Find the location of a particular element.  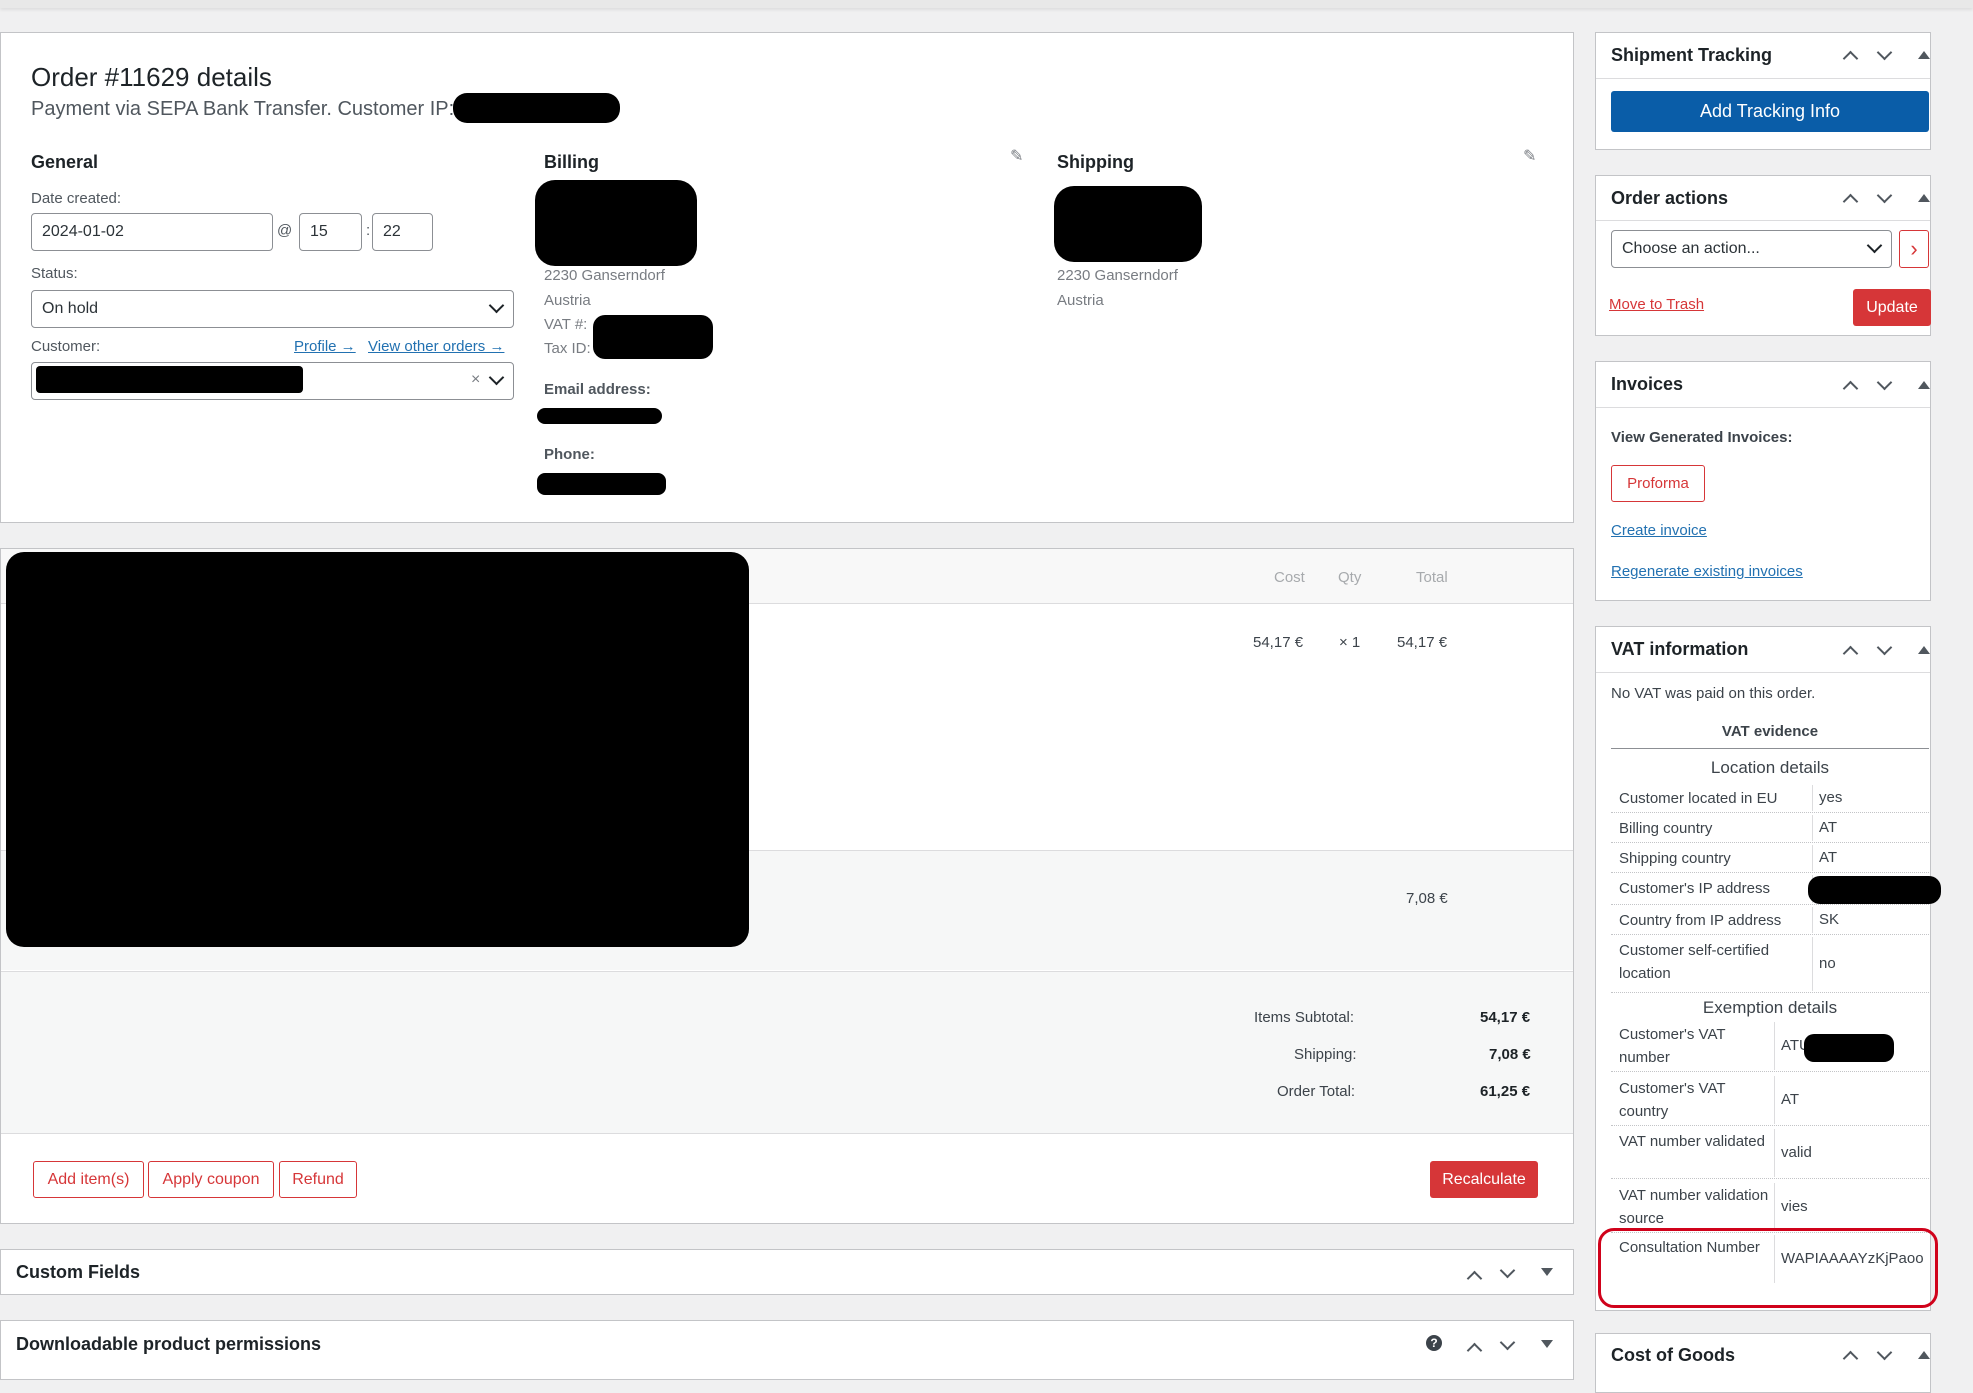

vat-row-key: VAT number validation source is located at coordinates (1694, 1207).